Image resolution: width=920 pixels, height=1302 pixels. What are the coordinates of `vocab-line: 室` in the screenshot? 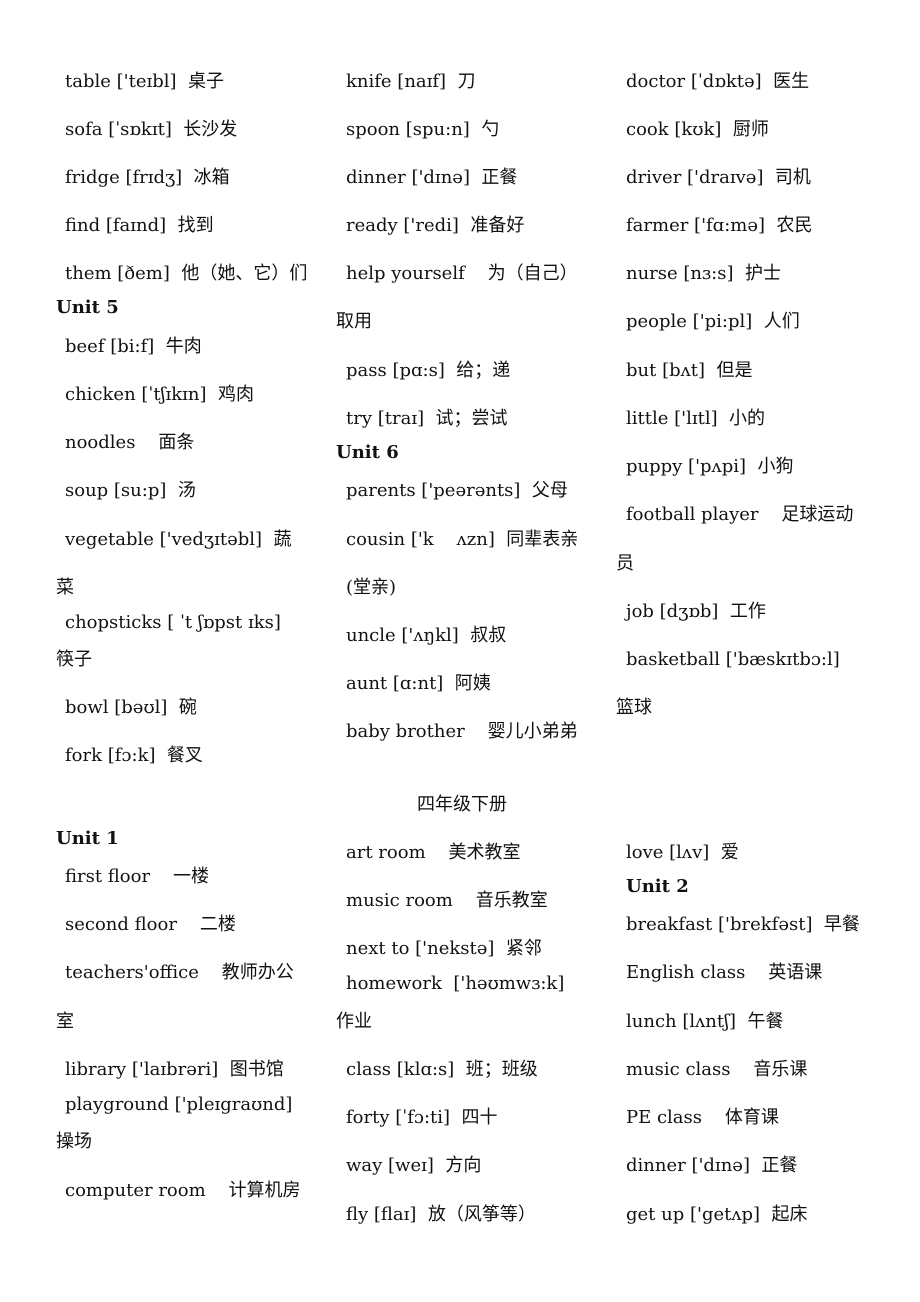 It's located at (65, 1021).